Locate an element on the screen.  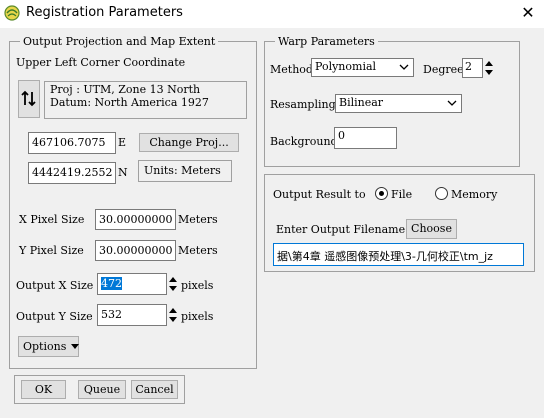
choose-button: Choose is located at coordinates (431, 229).